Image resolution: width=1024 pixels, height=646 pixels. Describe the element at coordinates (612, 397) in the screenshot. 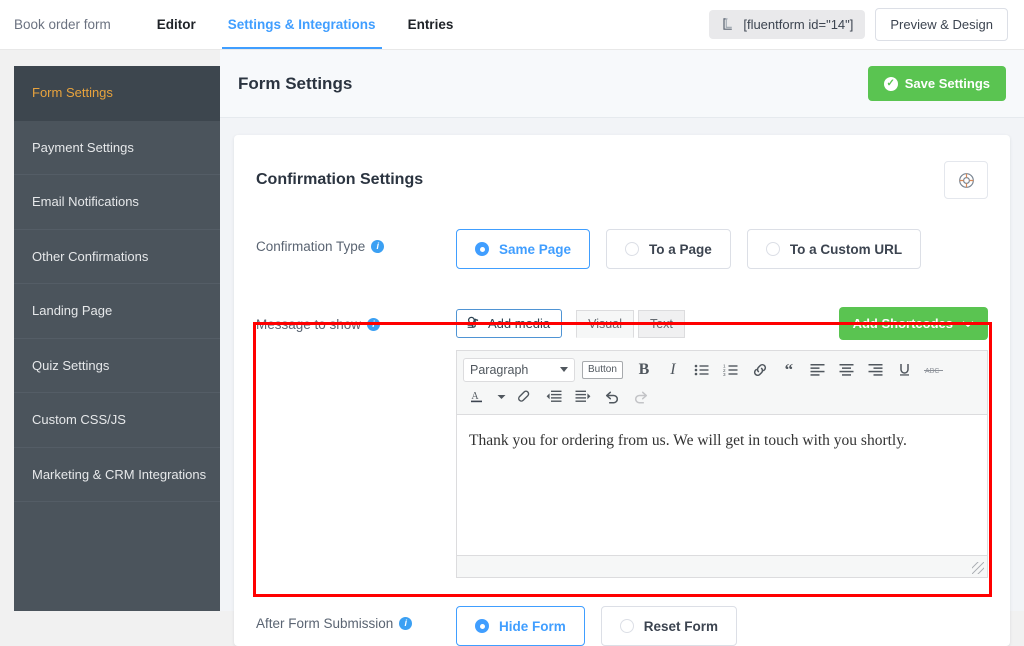

I see `undo-icon` at that location.